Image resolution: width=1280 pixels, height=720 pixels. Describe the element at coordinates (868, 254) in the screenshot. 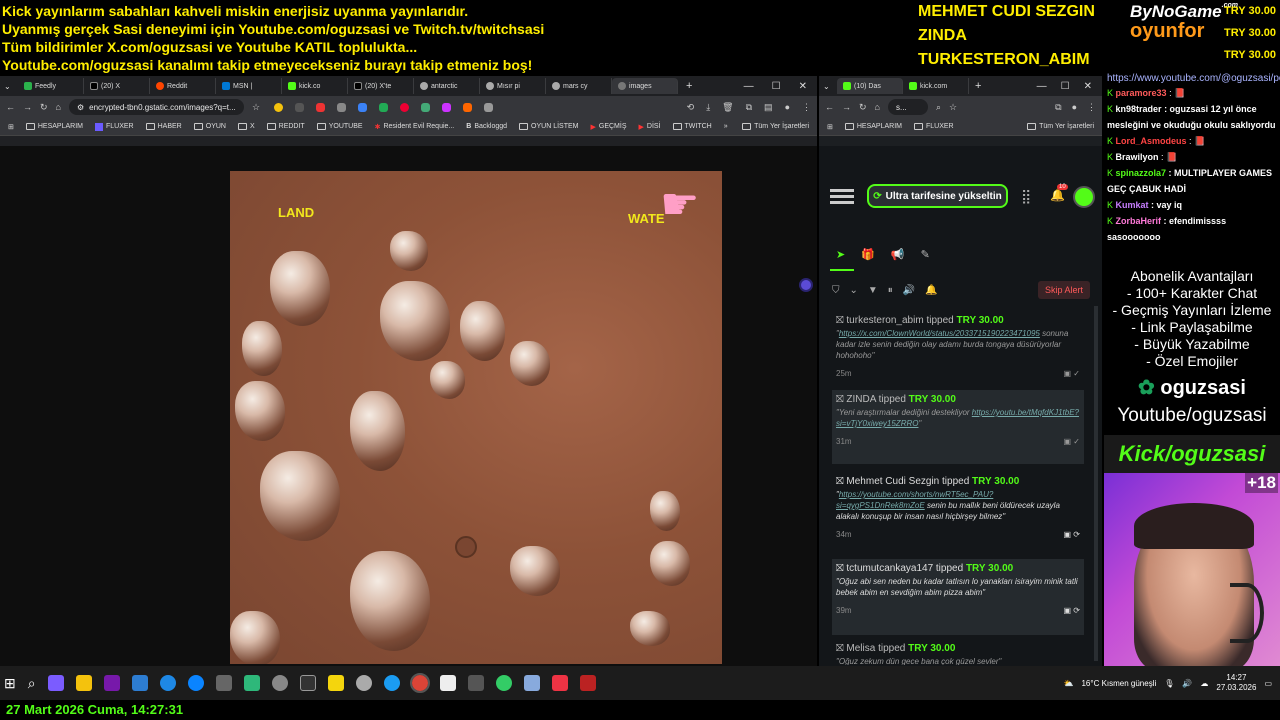

I see `gift-icon: 🎁` at that location.